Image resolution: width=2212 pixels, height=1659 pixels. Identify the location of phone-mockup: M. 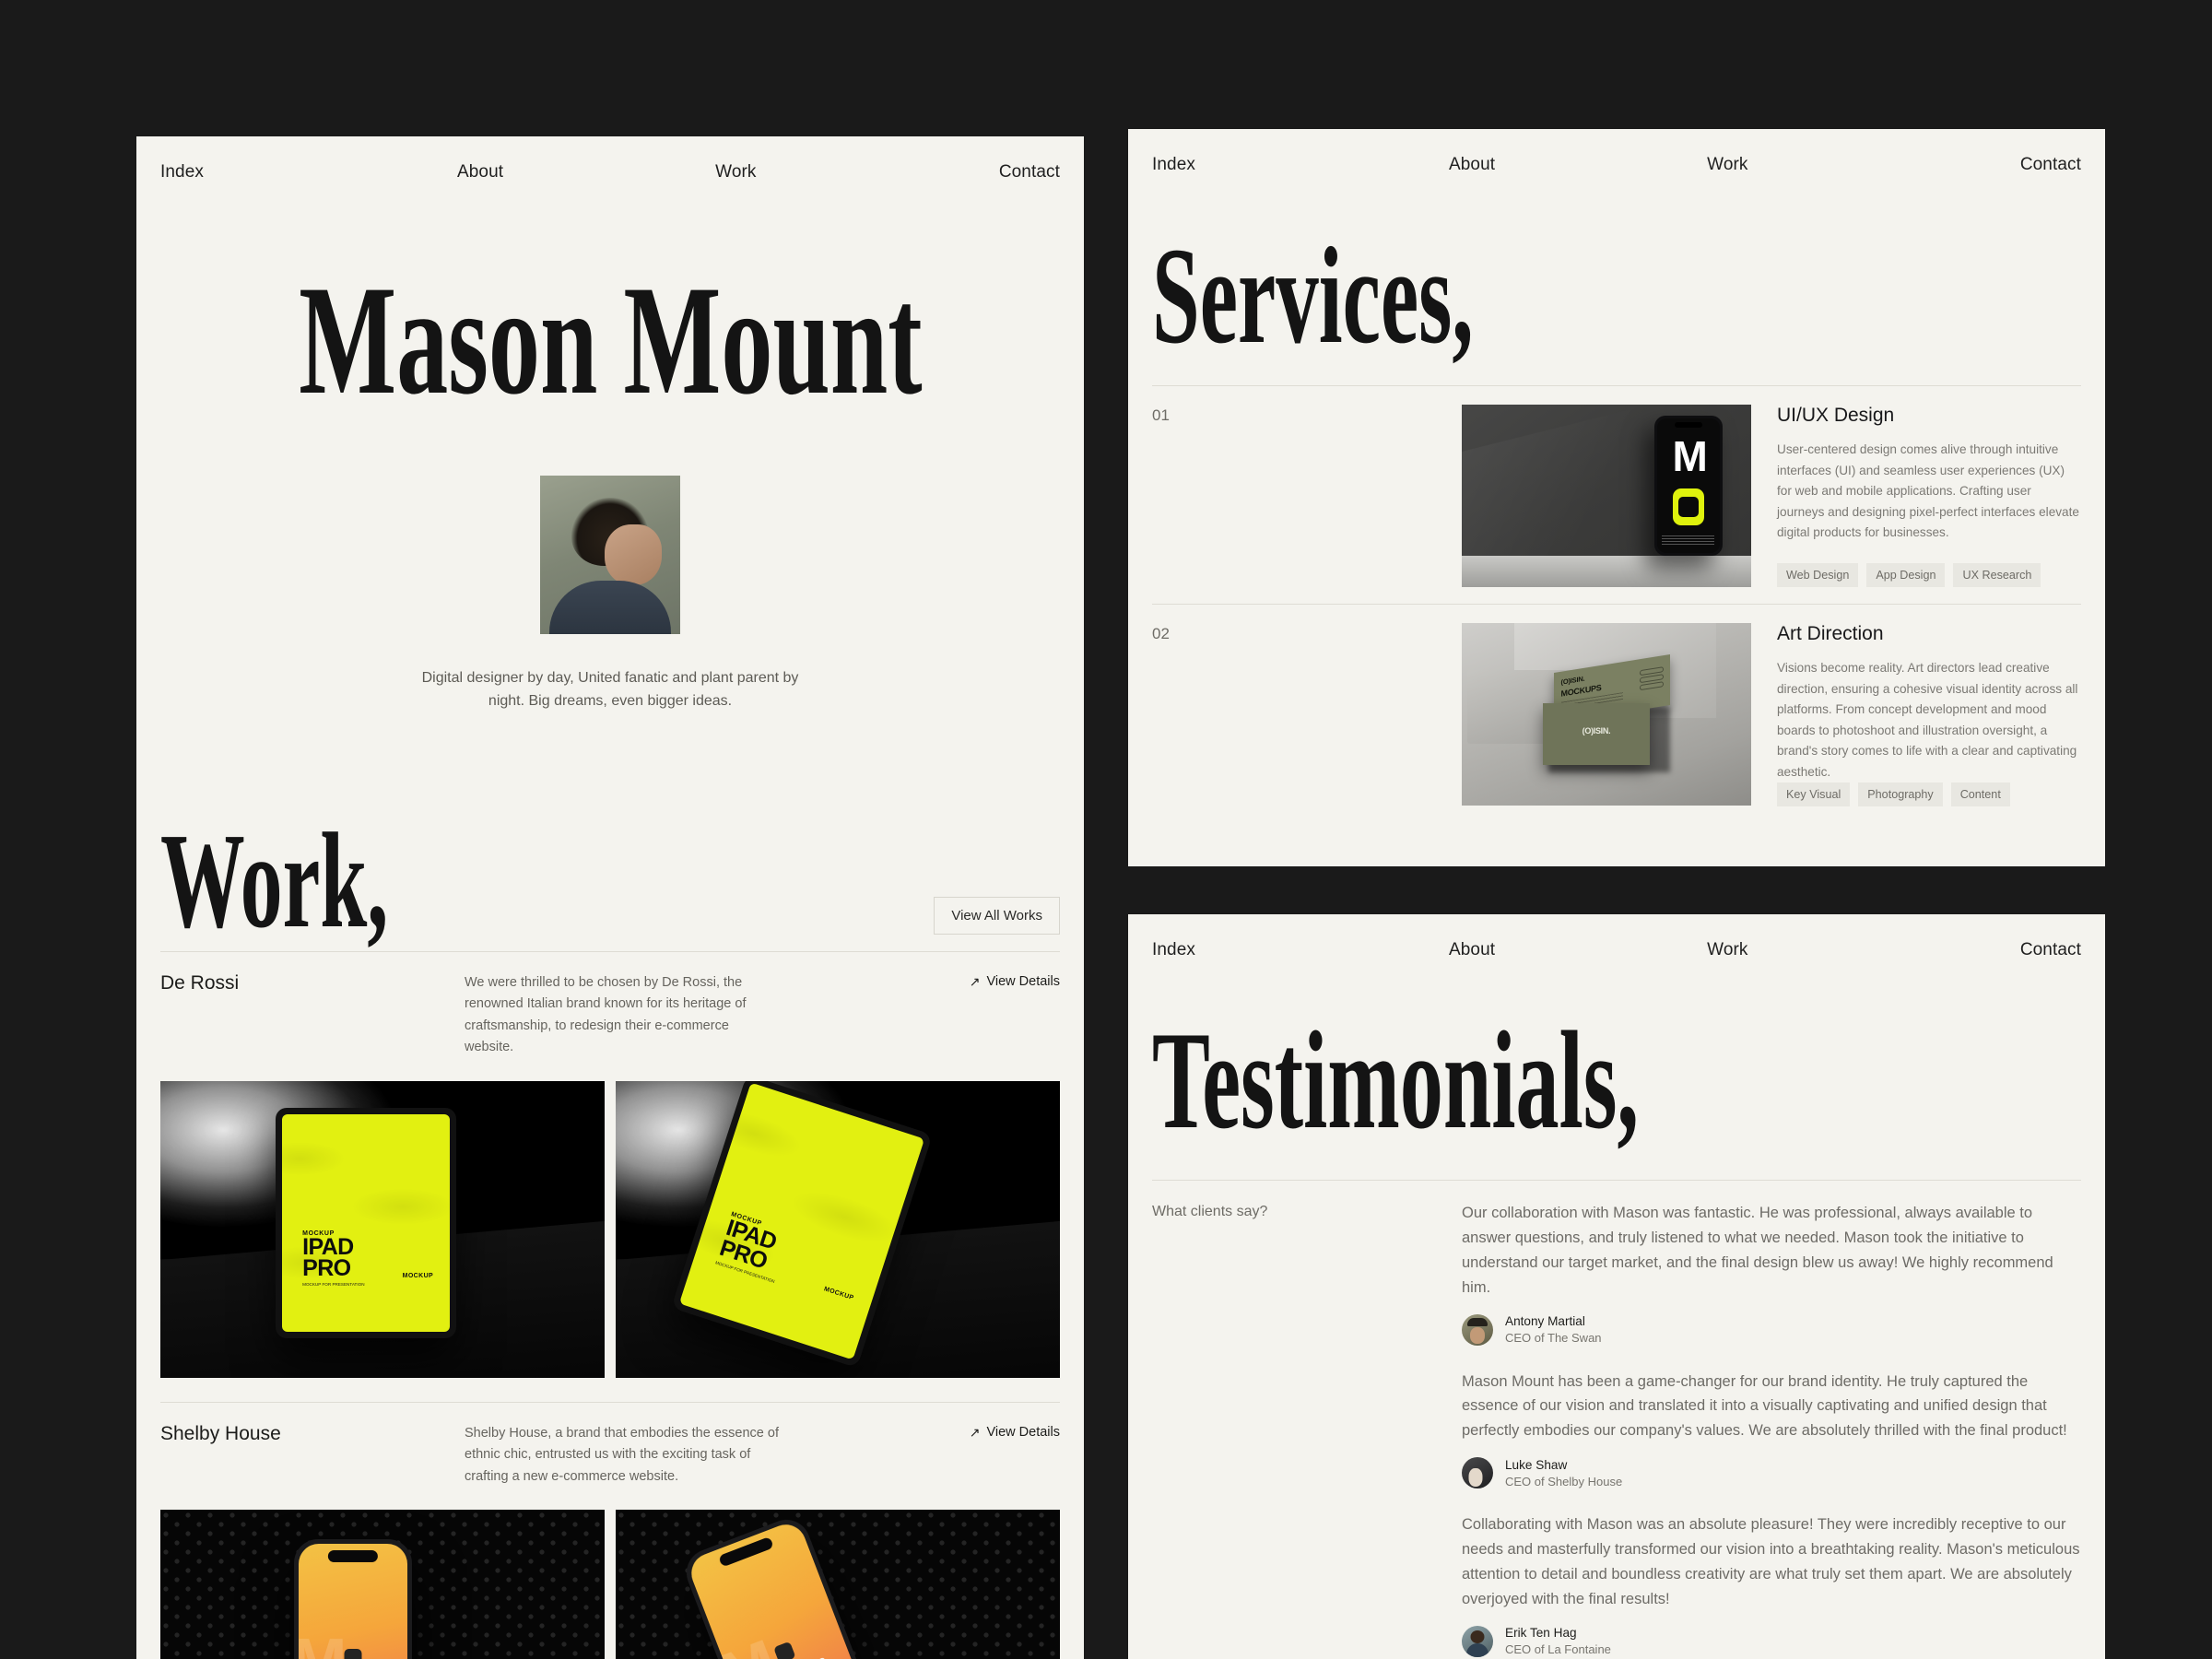
(1688, 485).